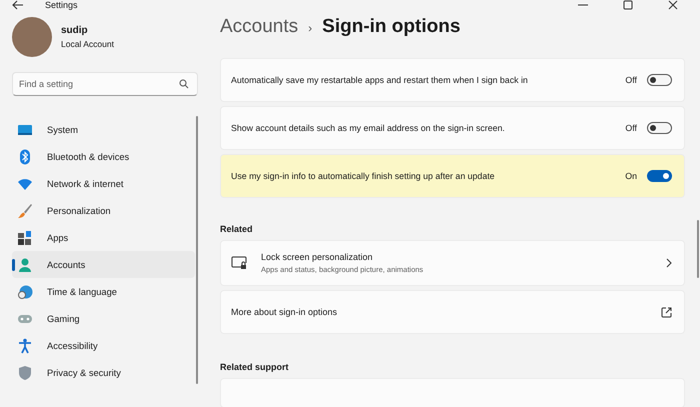  Describe the element at coordinates (380, 80) in the screenshot. I see `setting-label: Automatically save my restartable apps and restart them when I sign back in` at that location.